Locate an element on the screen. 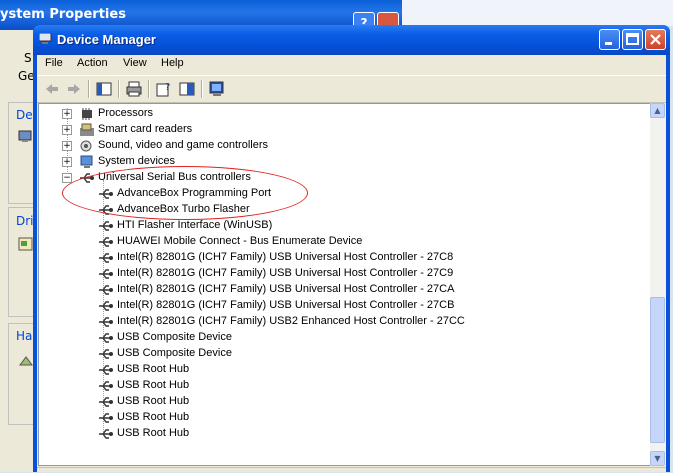 The height and width of the screenshot is (473, 673). print-icon is located at coordinates (134, 89).